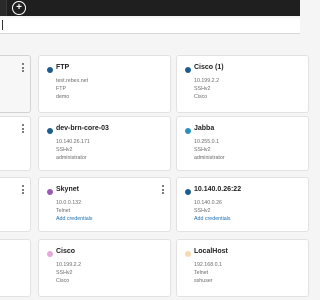 The width and height of the screenshot is (320, 300). I want to click on connection-name: Cisco, so click(66, 251).